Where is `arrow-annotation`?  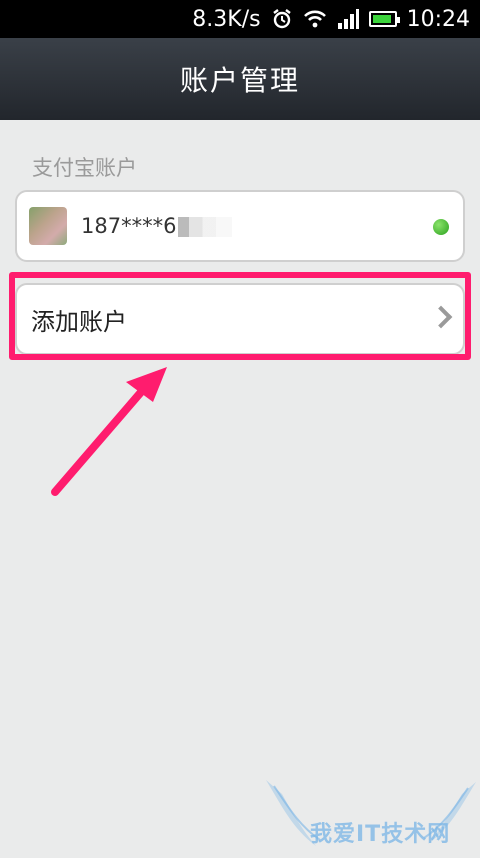
arrow-annotation is located at coordinates (109, 431).